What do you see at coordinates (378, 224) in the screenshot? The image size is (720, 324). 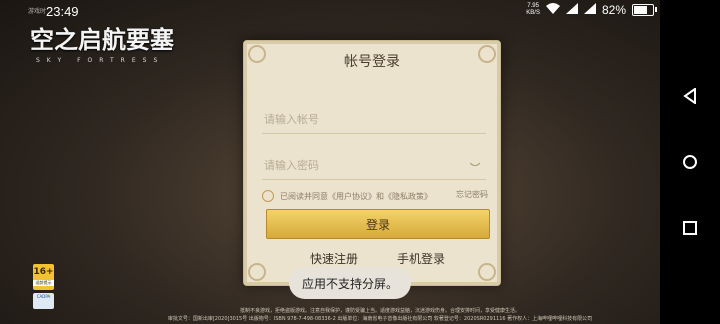 I see `login-button: 登录` at bounding box center [378, 224].